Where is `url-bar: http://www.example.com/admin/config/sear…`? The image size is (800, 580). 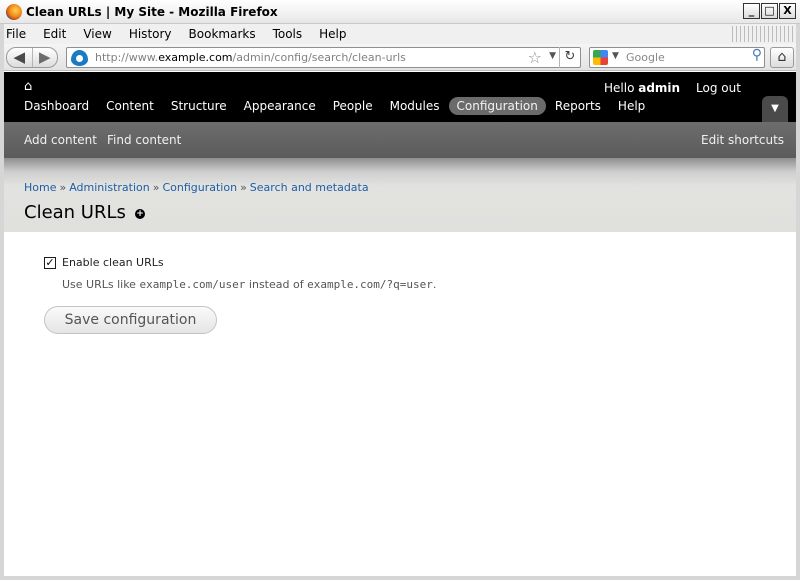
url-bar: http://www.example.com/admin/config/sear… is located at coordinates (323, 57).